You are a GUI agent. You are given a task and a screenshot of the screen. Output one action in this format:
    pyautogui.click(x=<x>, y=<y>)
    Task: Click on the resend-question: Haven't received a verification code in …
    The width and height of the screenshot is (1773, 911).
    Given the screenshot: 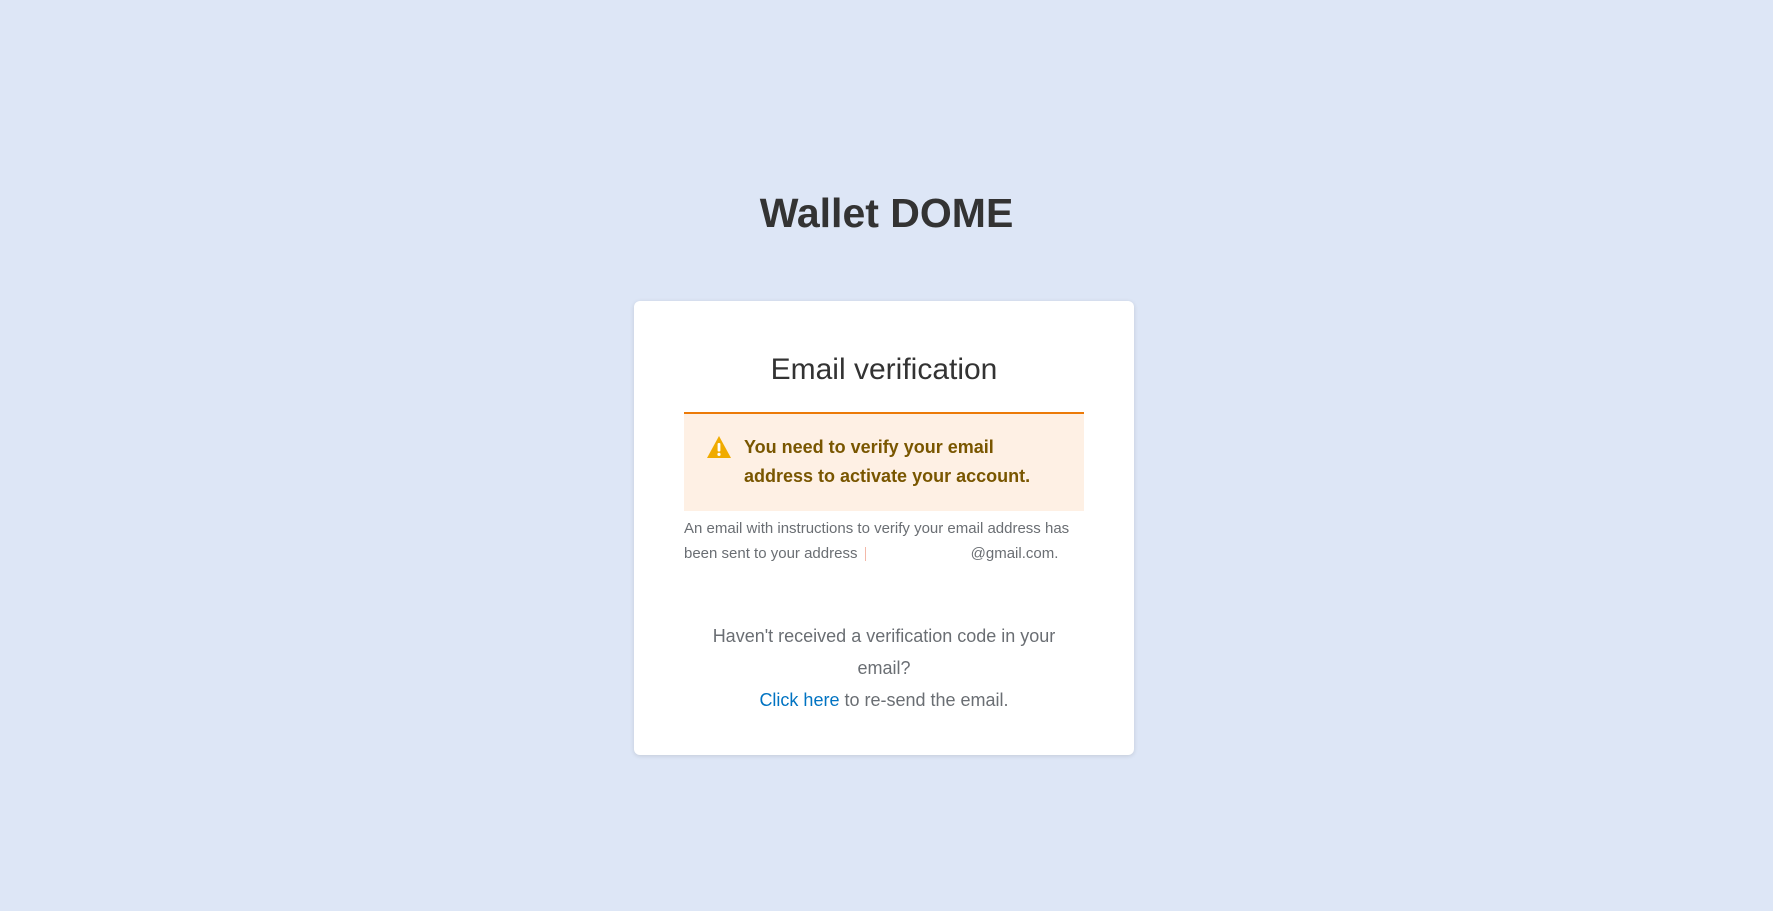 What is the action you would take?
    pyautogui.click(x=884, y=652)
    